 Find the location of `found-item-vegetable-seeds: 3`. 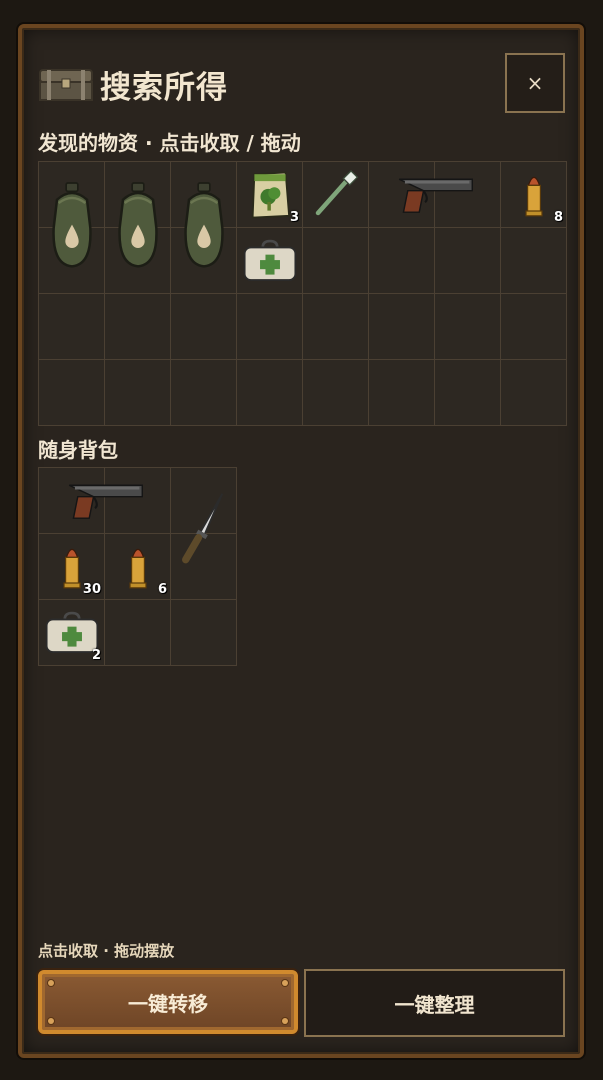

found-item-vegetable-seeds: 3 is located at coordinates (269, 194).